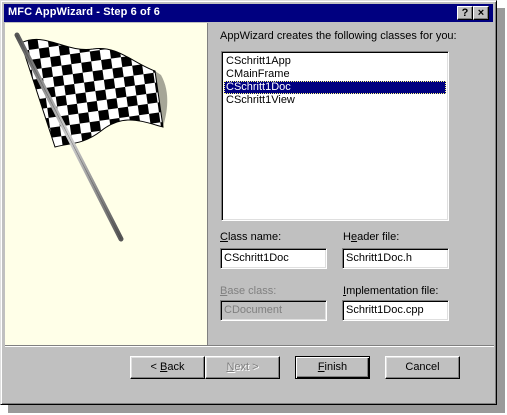 The width and height of the screenshot is (507, 415). I want to click on back-button: < Back, so click(167, 367).